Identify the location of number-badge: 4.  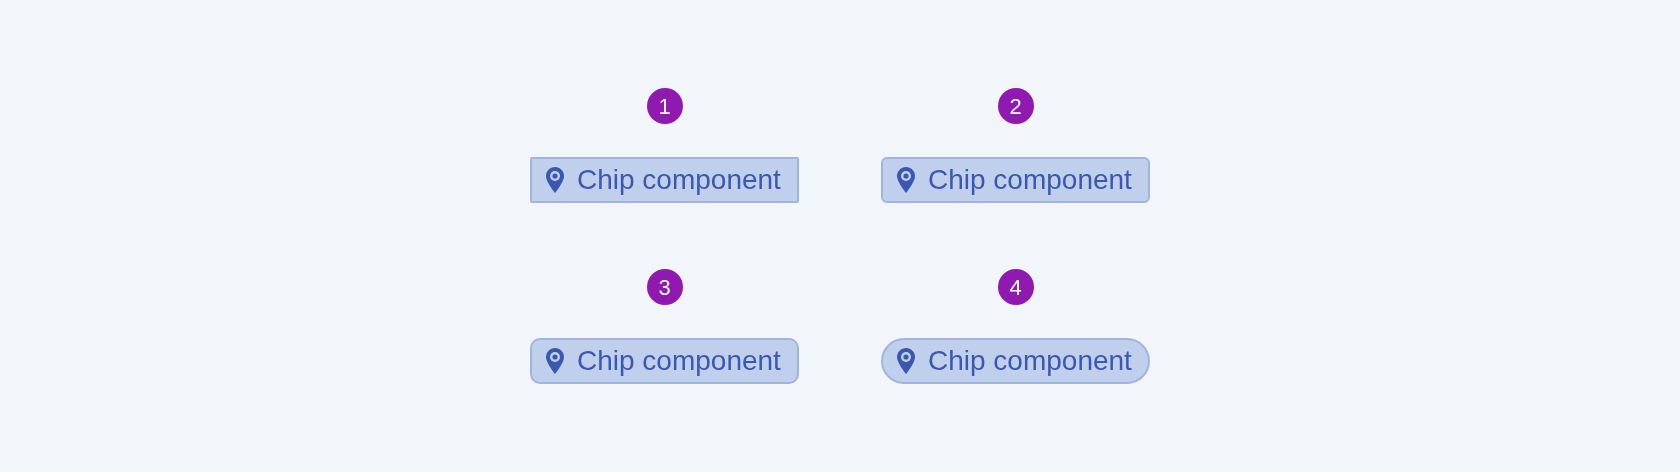
(1015, 287).